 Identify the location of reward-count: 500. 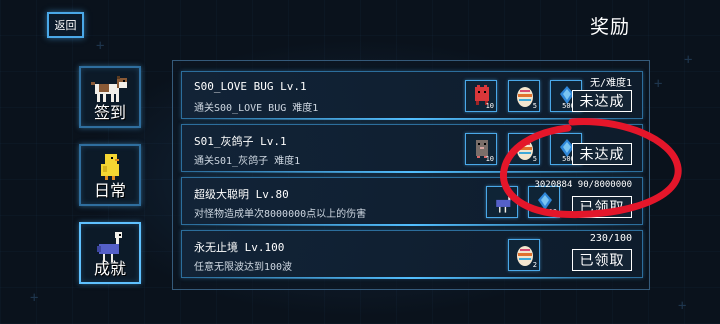
(550, 212).